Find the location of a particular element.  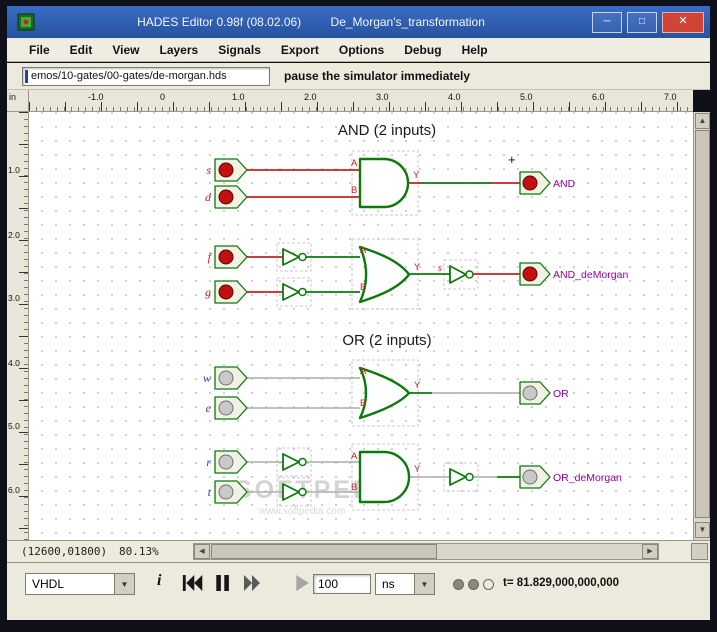

pause-button is located at coordinates (222, 583).